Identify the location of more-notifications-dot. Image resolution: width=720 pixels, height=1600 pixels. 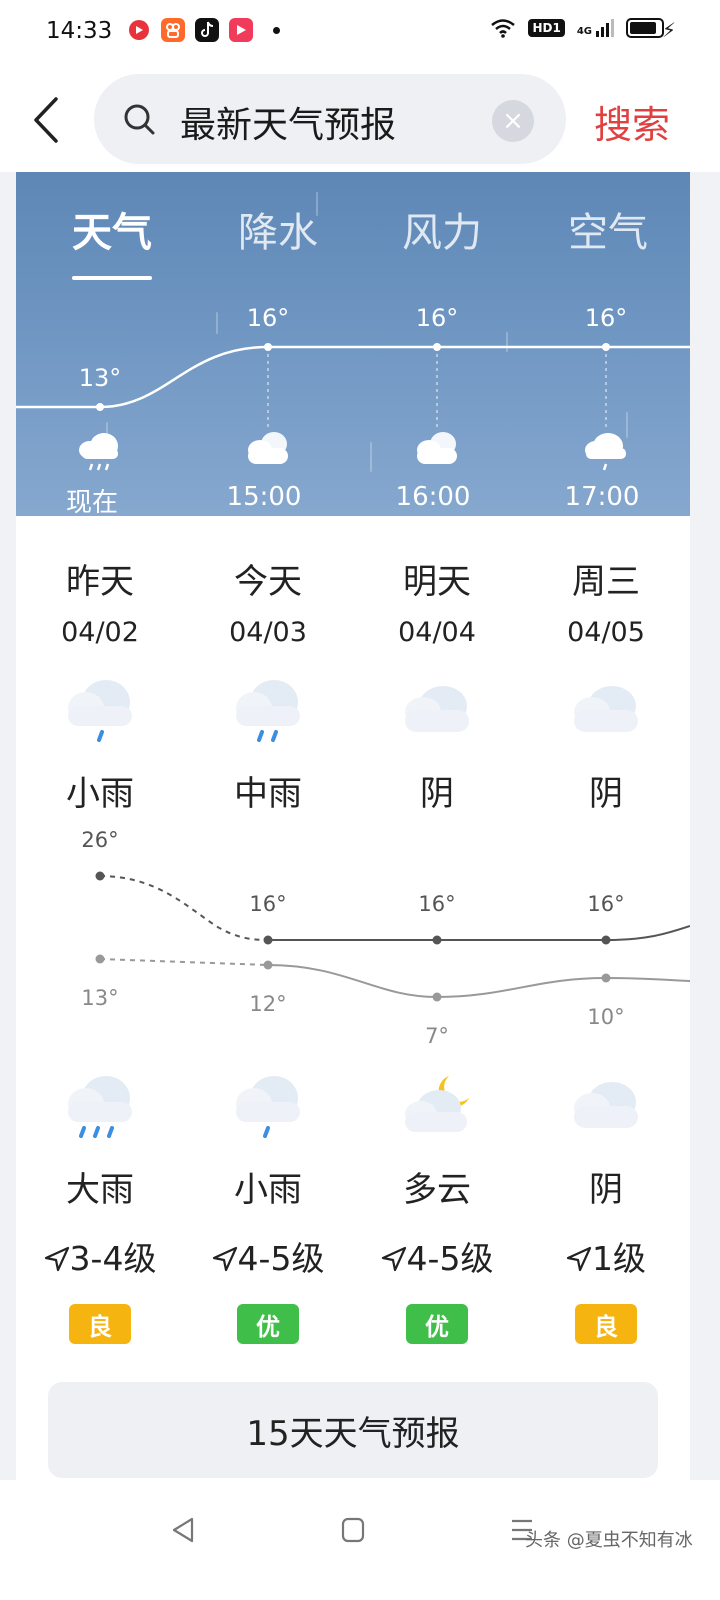
(276, 30).